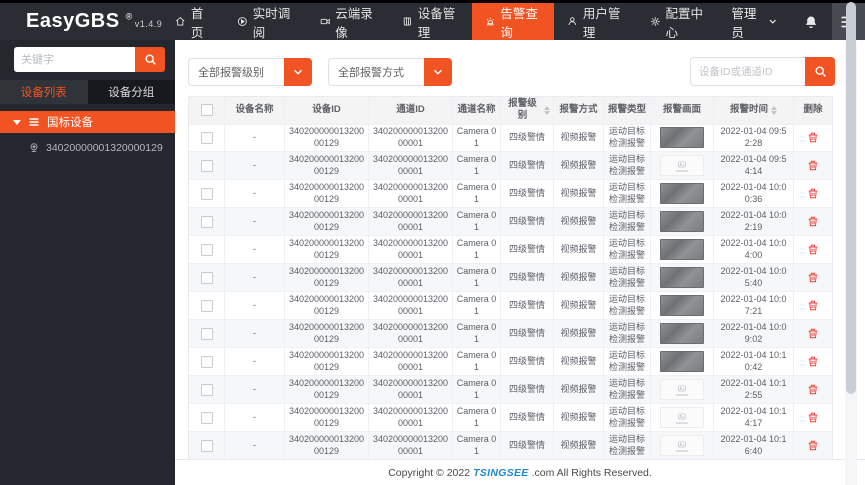  Describe the element at coordinates (520, 63) in the screenshot. I see `filter-bar: 全部报警级别 全部报警方式` at that location.